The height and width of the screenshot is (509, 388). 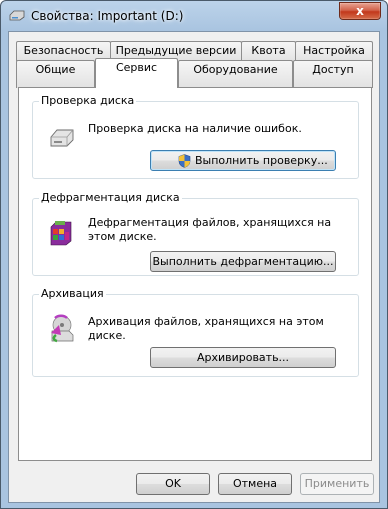 I want to click on cancel-label: Отмена, so click(x=255, y=483).